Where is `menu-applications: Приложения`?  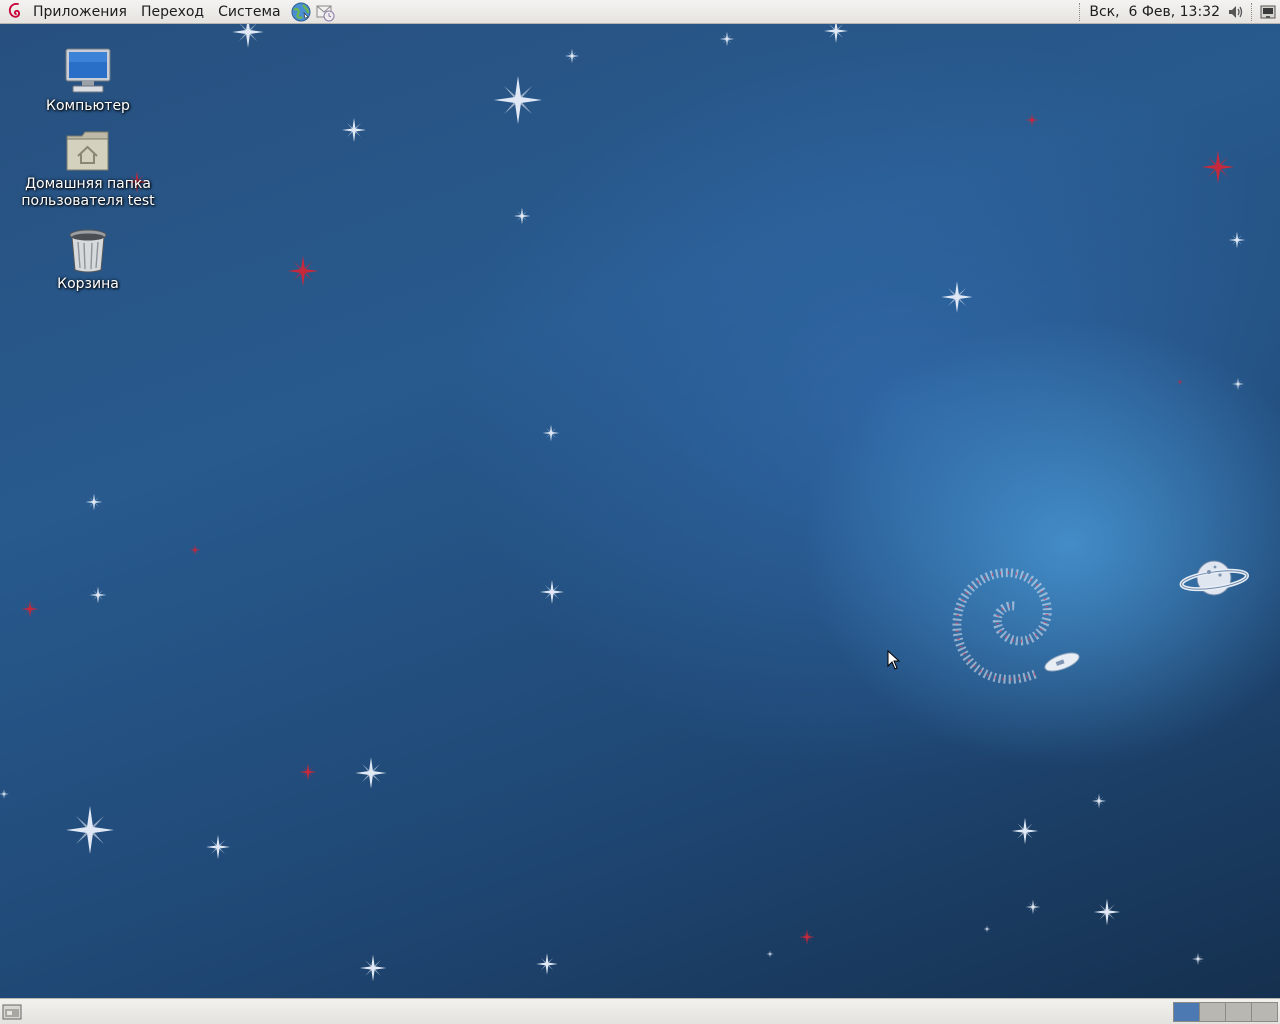 menu-applications: Приложения is located at coordinates (80, 12).